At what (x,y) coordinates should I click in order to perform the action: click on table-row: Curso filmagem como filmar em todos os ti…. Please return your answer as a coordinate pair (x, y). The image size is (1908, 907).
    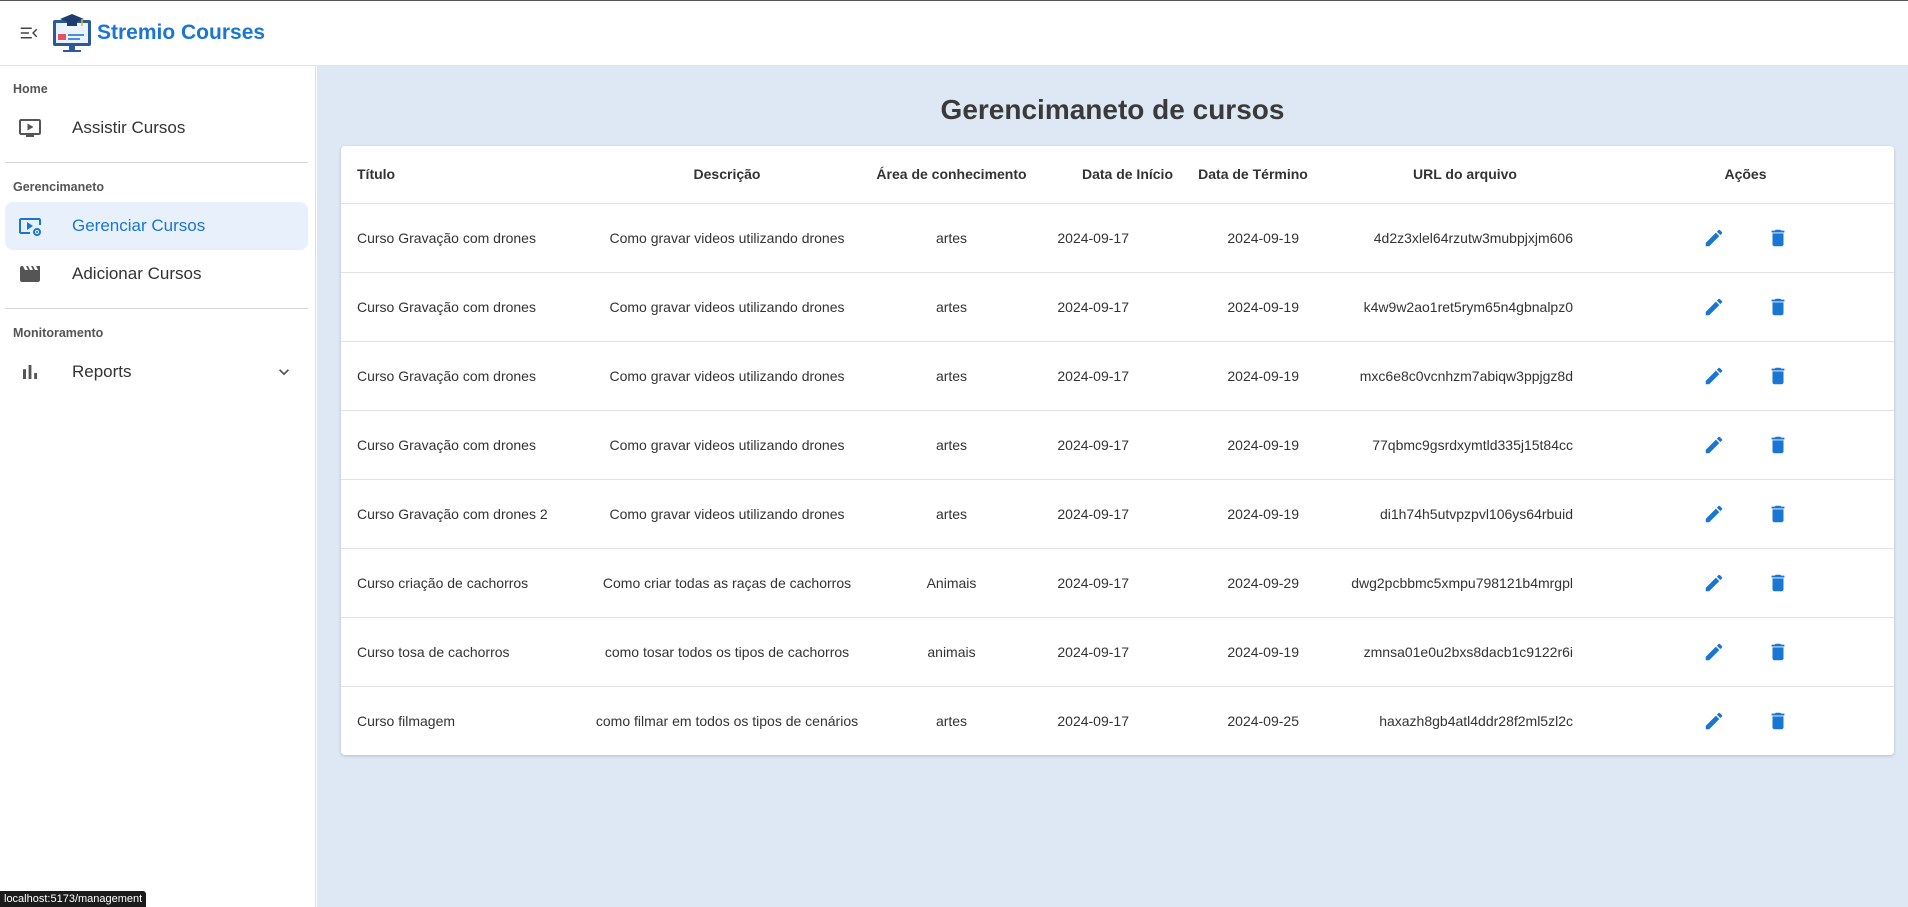
    Looking at the image, I should click on (1117, 720).